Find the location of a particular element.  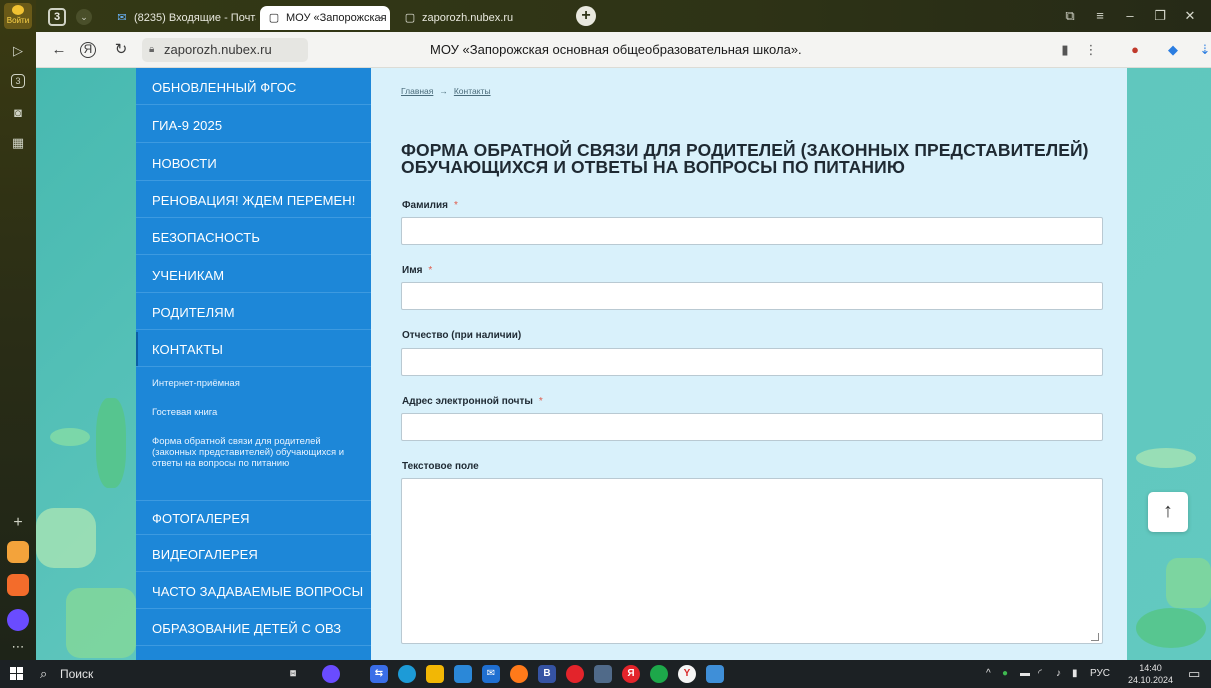

sidebar-item-fgos: ОБНОВЛЕННЫЙ ФГОС is located at coordinates (253, 87).